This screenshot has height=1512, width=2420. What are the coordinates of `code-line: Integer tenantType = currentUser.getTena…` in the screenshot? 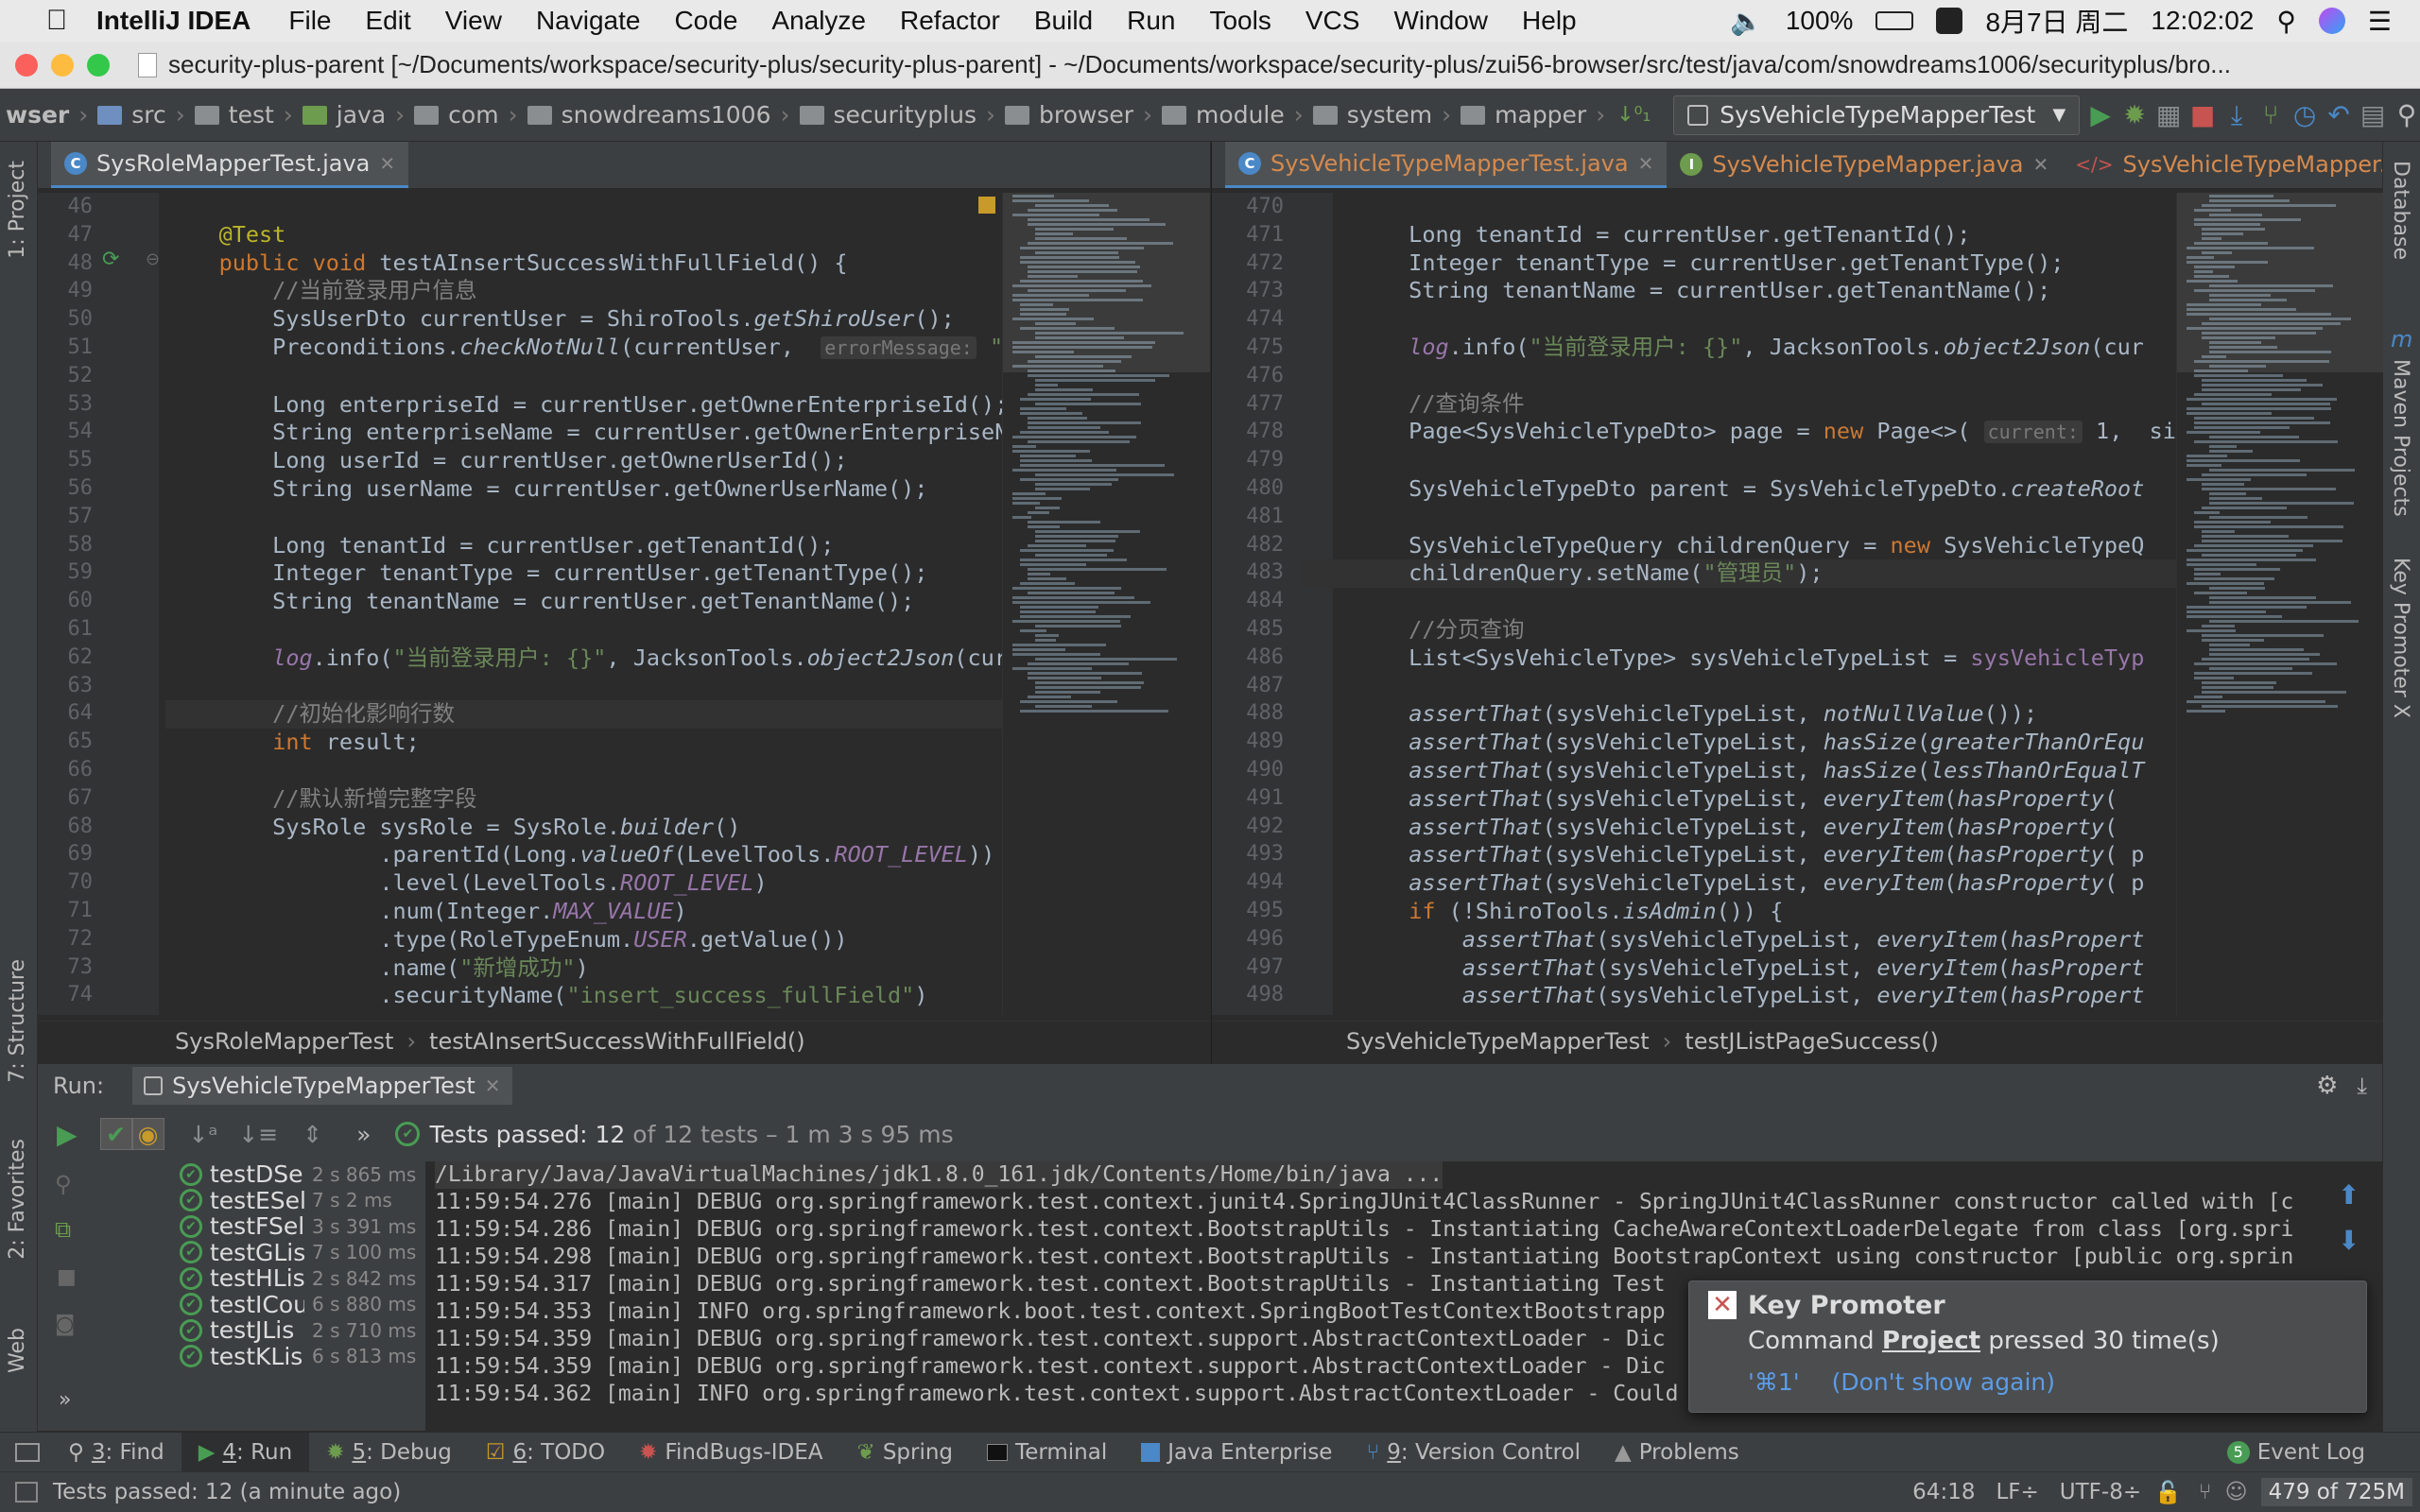 It's located at (1798, 263).